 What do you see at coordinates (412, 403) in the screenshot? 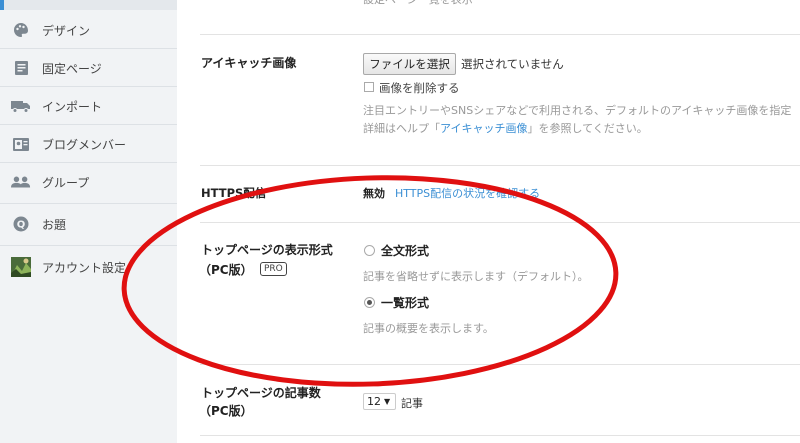
I see `post-count-unit: 記事` at bounding box center [412, 403].